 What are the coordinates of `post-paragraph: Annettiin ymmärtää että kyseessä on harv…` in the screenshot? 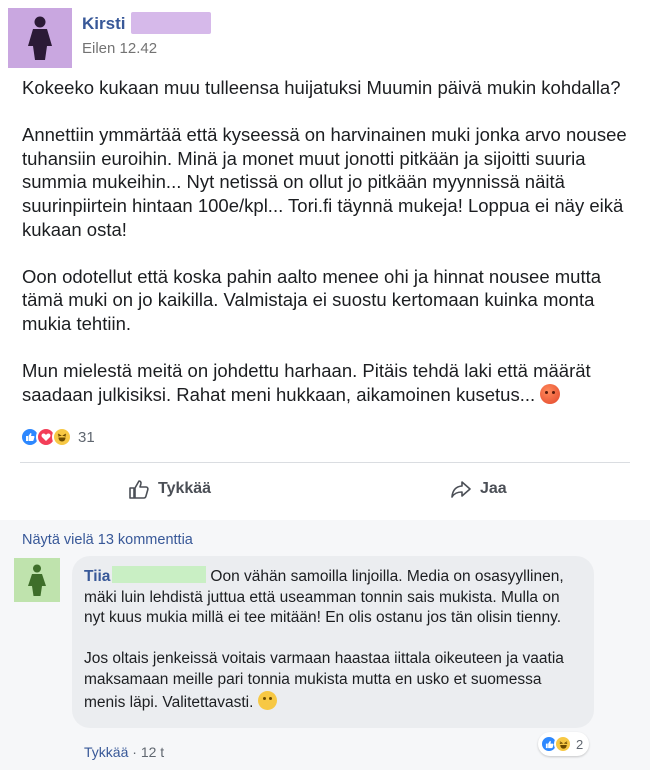 It's located at (324, 182).